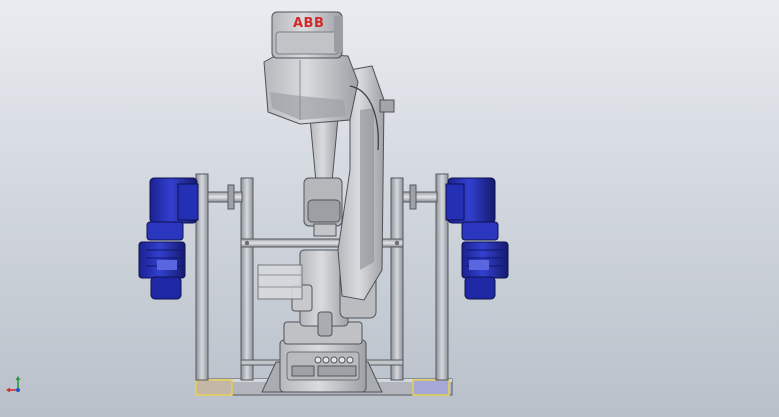  Describe the element at coordinates (308, 23) in the screenshot. I see `abb-logo: ABB` at that location.